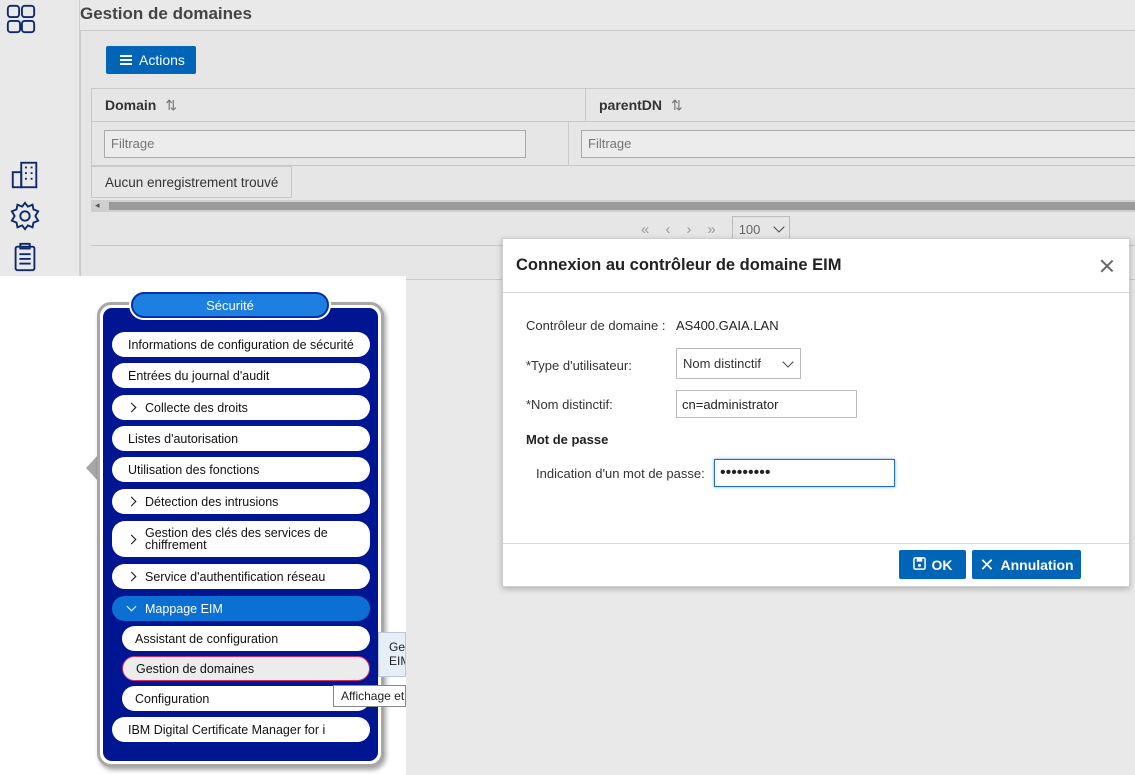 The width and height of the screenshot is (1135, 775). What do you see at coordinates (688, 229) in the screenshot?
I see `next-page-icon: ›` at bounding box center [688, 229].